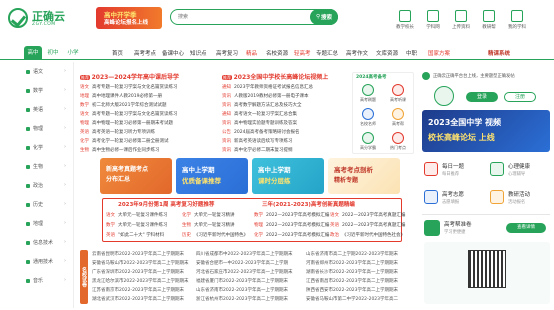 The width and height of the screenshot is (554, 310). What do you see at coordinates (46, 223) in the screenshot?
I see `sidebar-item-geography: 地理 ›` at bounding box center [46, 223].